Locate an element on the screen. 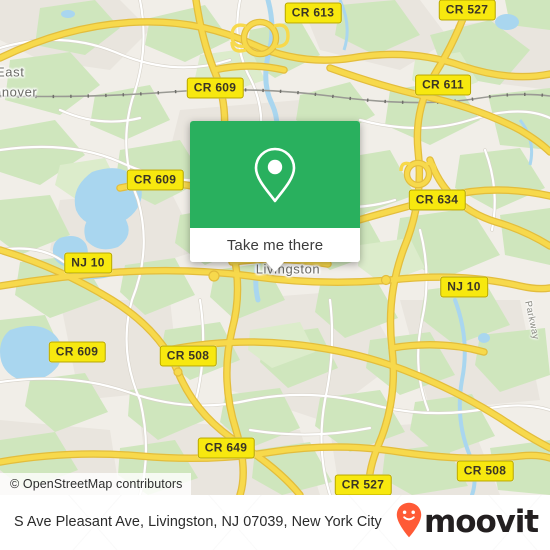 The width and height of the screenshot is (550, 550). shield-cr-508-mid: CR 508 is located at coordinates (188, 356).